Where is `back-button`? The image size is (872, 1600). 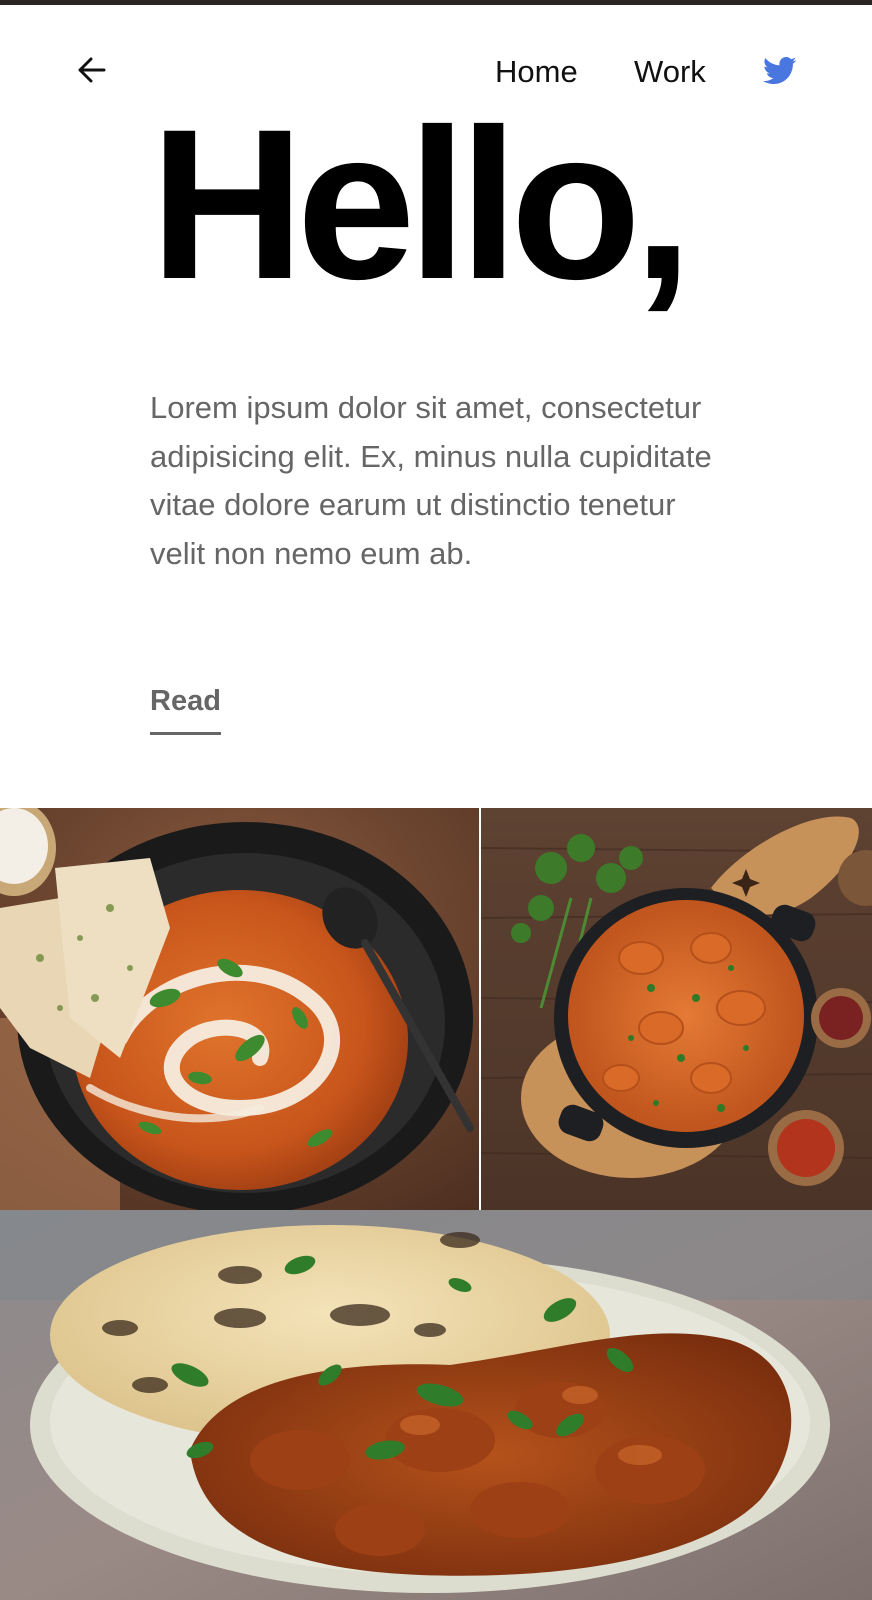
back-button is located at coordinates (92, 72).